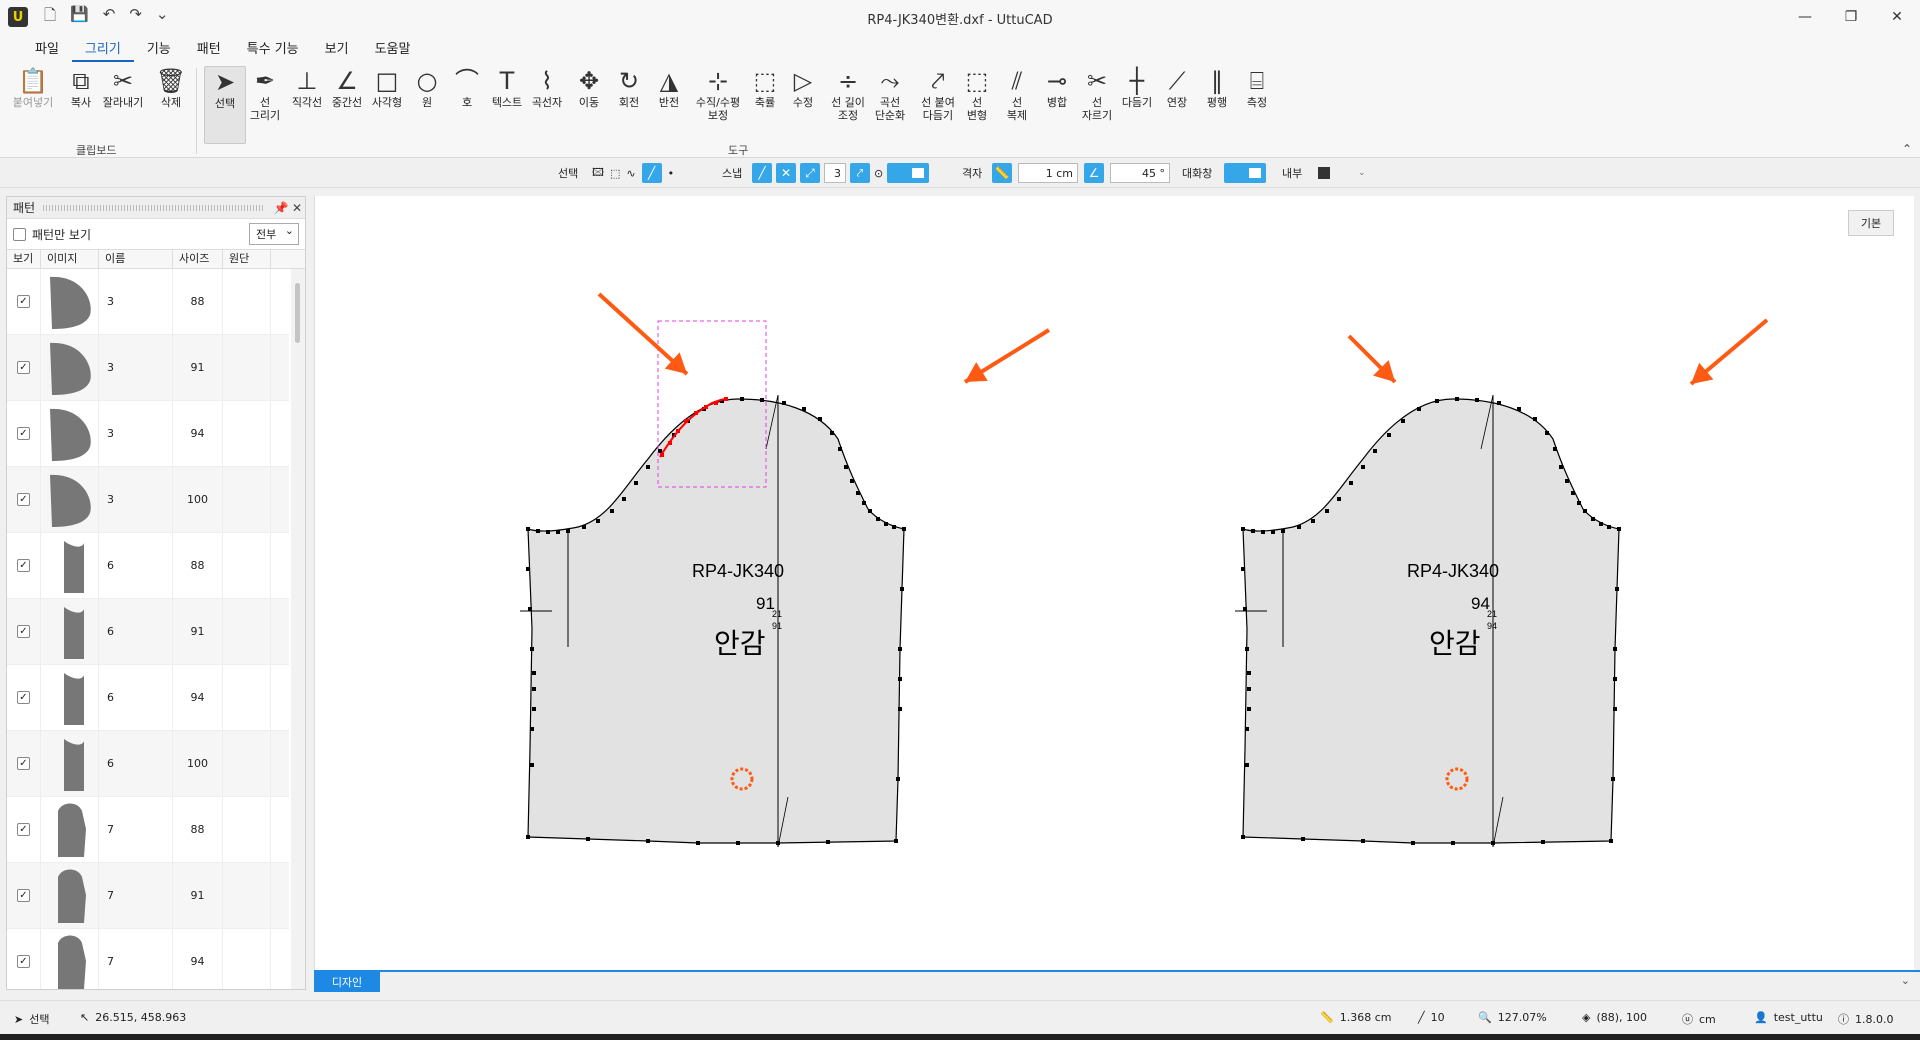  Describe the element at coordinates (706, 407) in the screenshot. I see `selected-point` at that location.